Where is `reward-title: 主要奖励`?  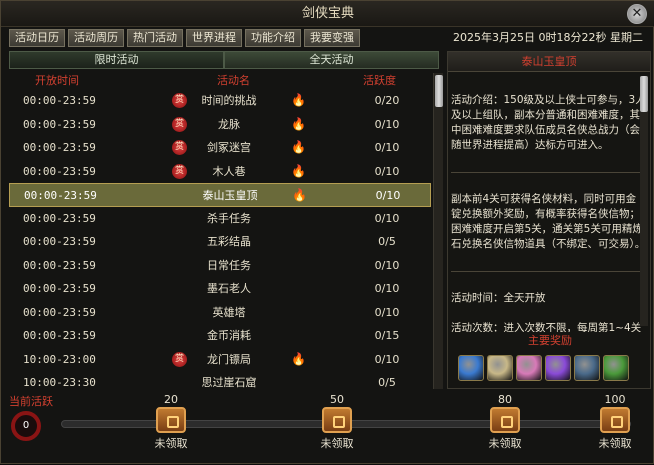
reward-title: 主要奖励 is located at coordinates (550, 340).